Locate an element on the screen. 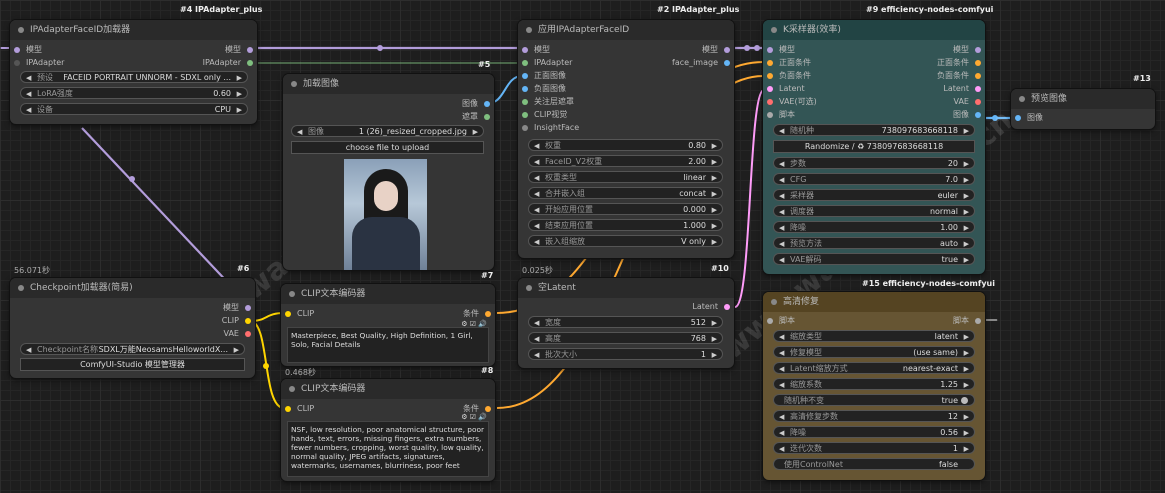 The height and width of the screenshot is (493, 1165). widget-use-controlnet-toggle: 使用ControlNet false is located at coordinates (874, 464).